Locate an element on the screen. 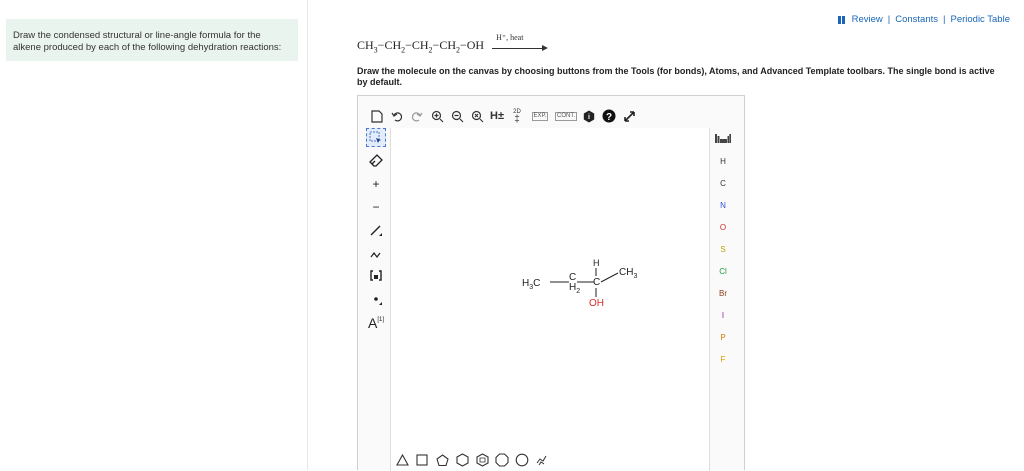  reactant-formula: CH3−CH2−CH2−CH2−OH is located at coordinates (421, 46).